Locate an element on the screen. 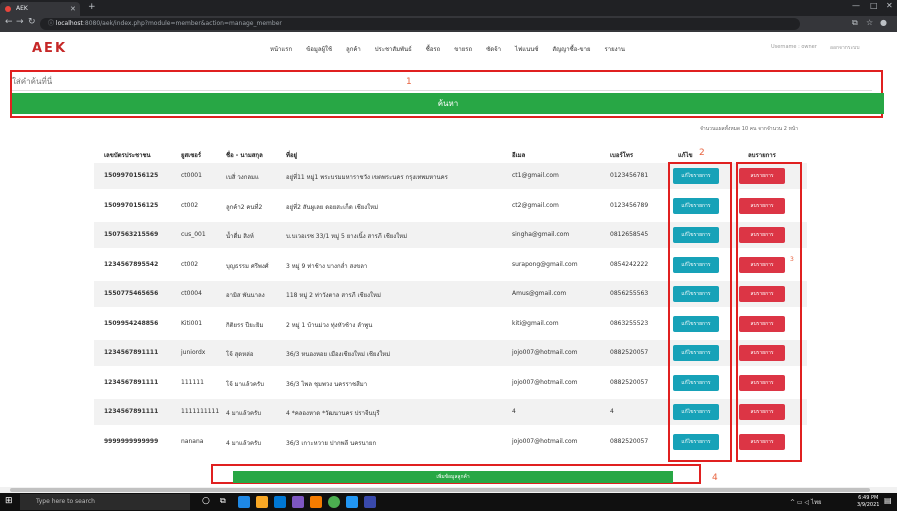  windows-start-icon: ⊞ is located at coordinates (9, 501).